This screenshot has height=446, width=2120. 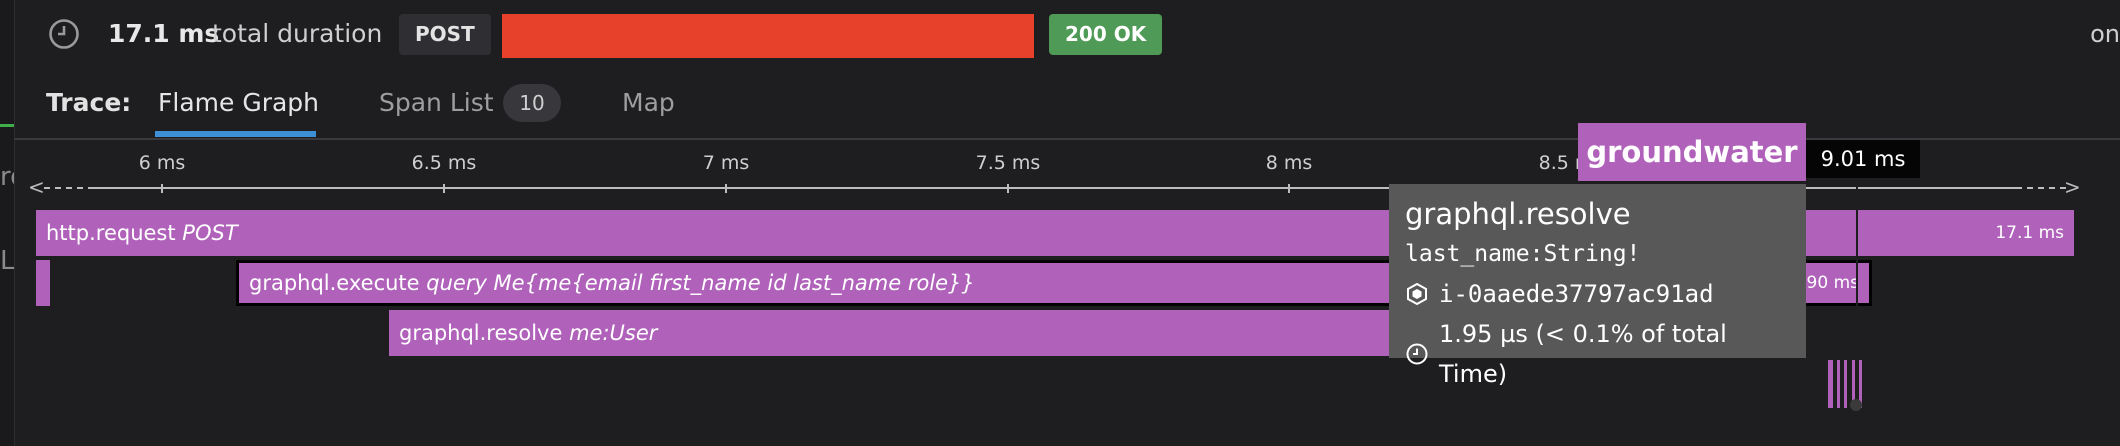 What do you see at coordinates (238, 103) in the screenshot?
I see `tab-flame-graph: Flame Graph` at bounding box center [238, 103].